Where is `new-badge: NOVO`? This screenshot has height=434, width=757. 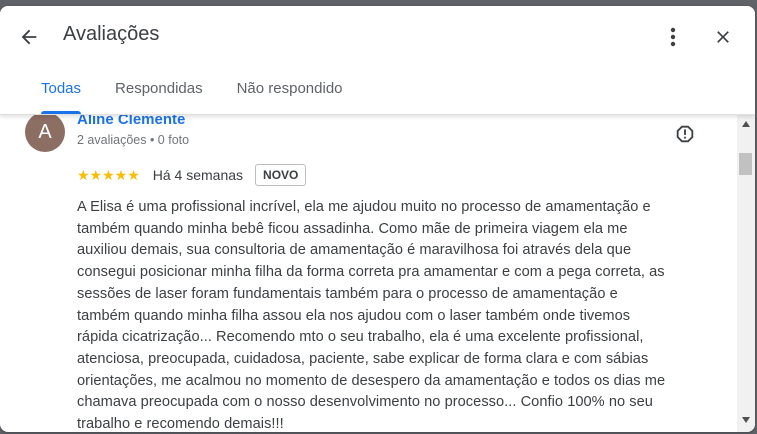 new-badge: NOVO is located at coordinates (281, 175).